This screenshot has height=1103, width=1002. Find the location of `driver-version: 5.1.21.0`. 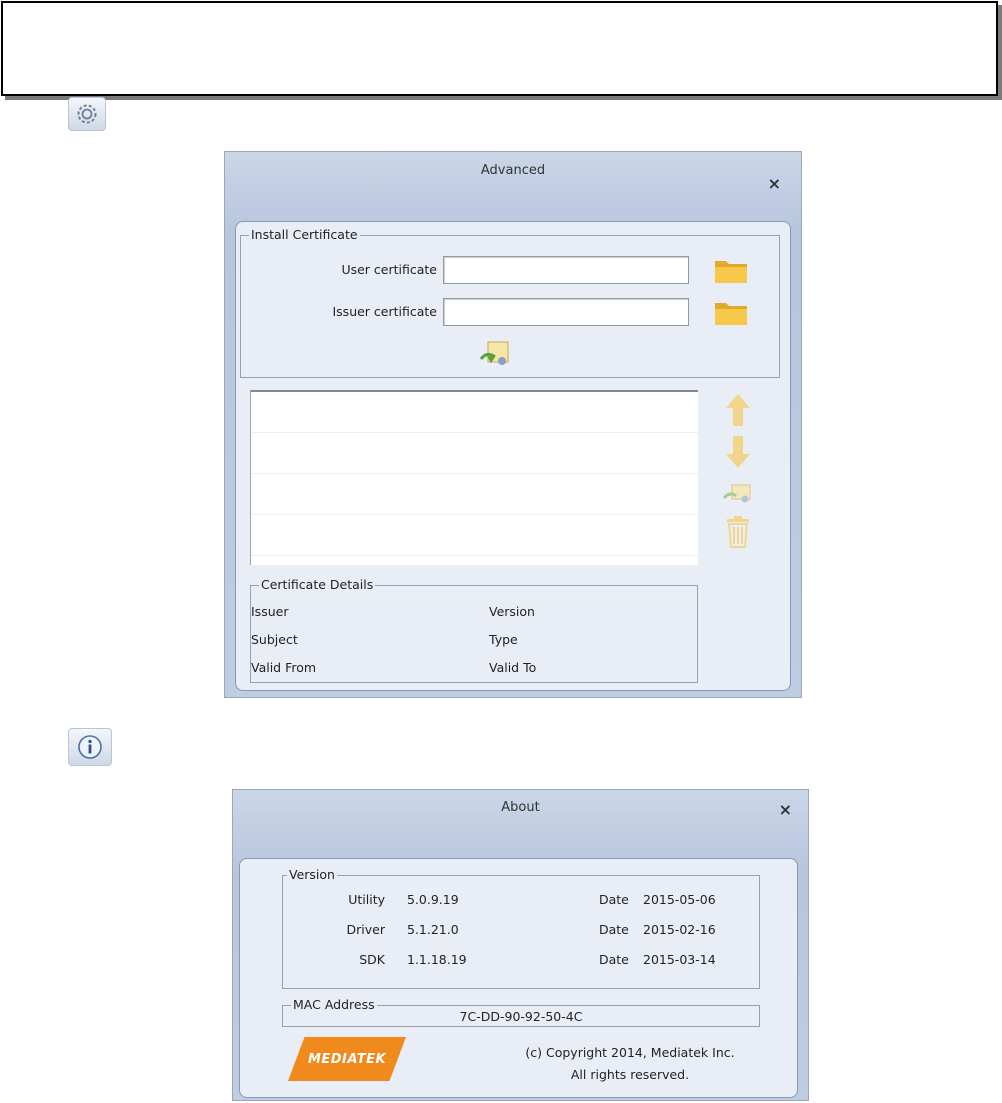

driver-version: 5.1.21.0 is located at coordinates (433, 929).